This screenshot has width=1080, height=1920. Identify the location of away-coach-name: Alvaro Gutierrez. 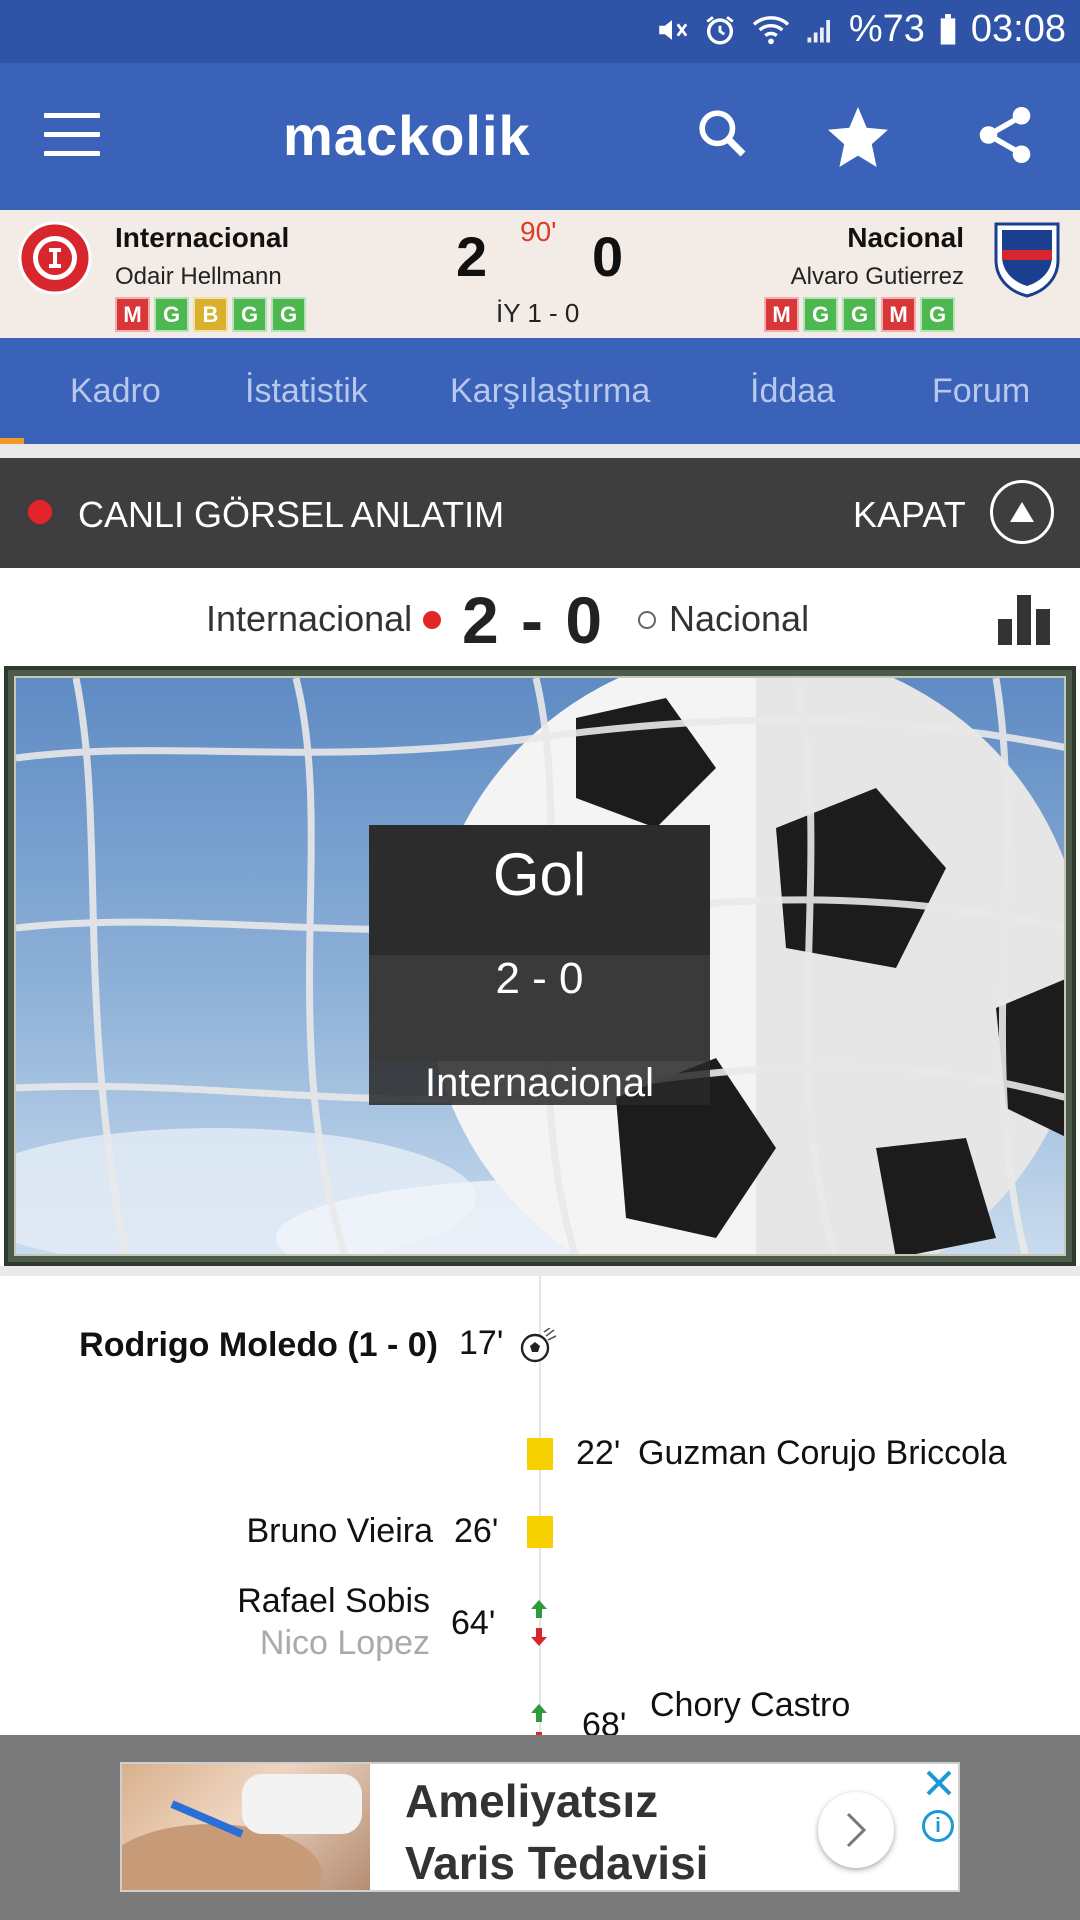
(877, 276).